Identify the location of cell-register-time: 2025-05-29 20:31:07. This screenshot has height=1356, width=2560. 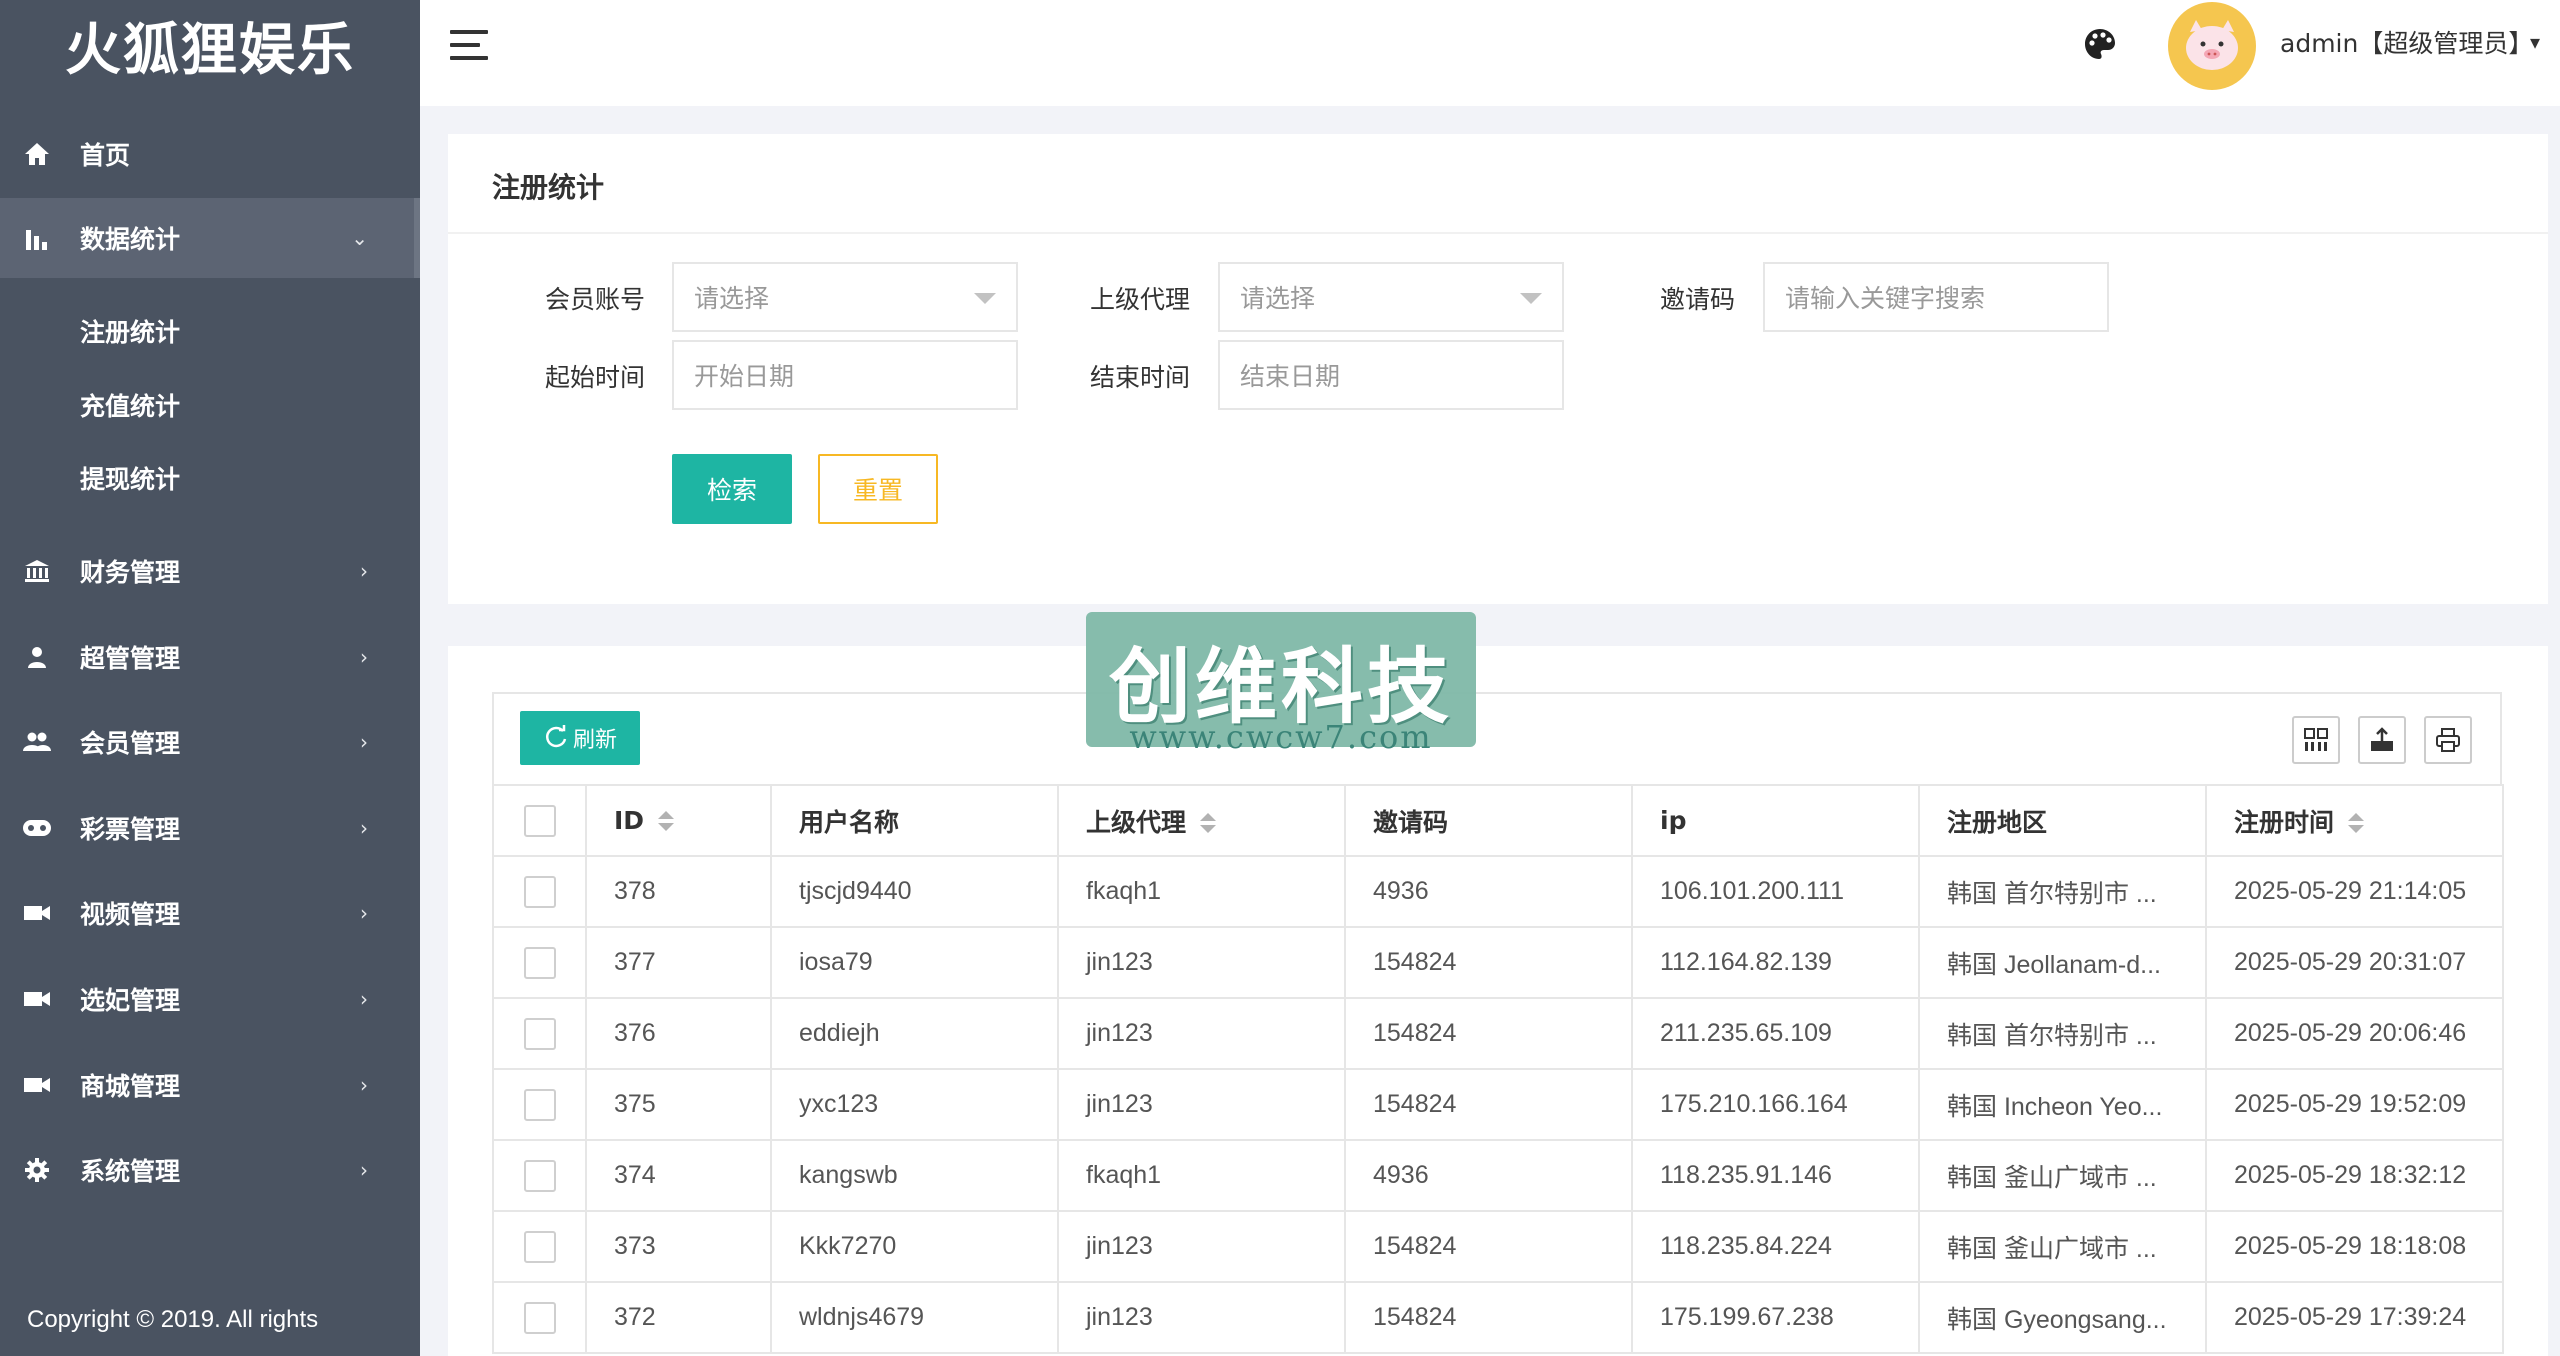
(2354, 962).